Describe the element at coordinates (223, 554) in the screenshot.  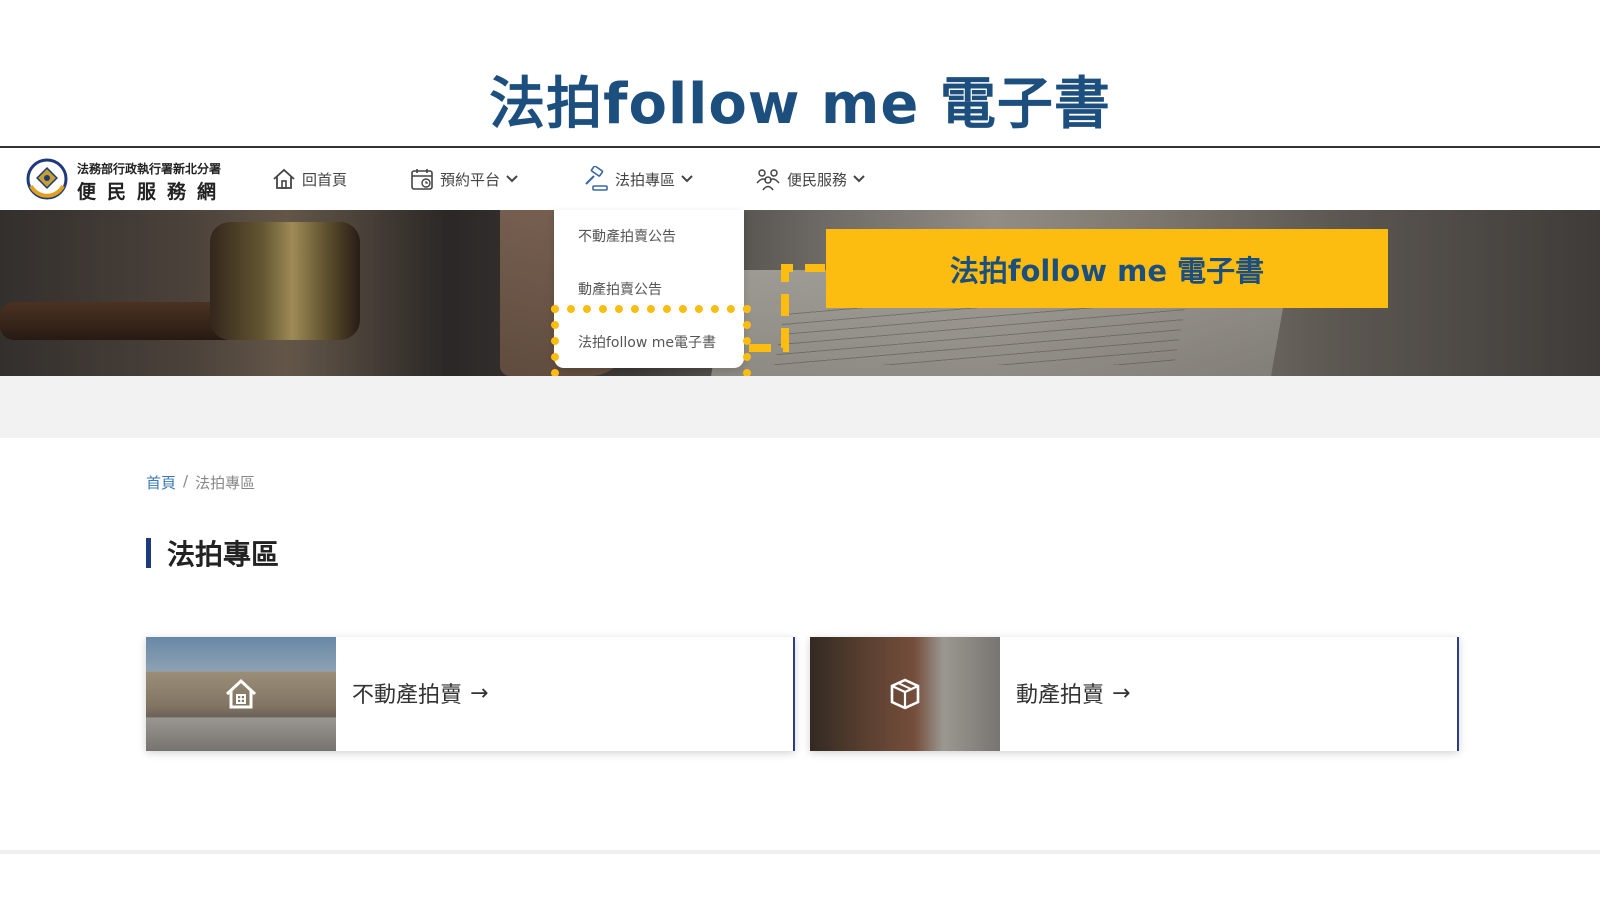
I see `page-title-text: 法拍專區` at that location.